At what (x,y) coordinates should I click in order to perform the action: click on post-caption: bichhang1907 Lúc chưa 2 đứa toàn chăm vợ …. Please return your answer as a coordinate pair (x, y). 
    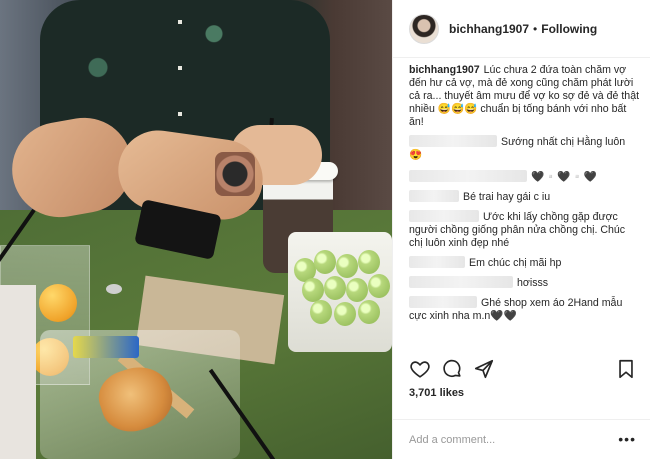
    Looking at the image, I should click on (525, 96).